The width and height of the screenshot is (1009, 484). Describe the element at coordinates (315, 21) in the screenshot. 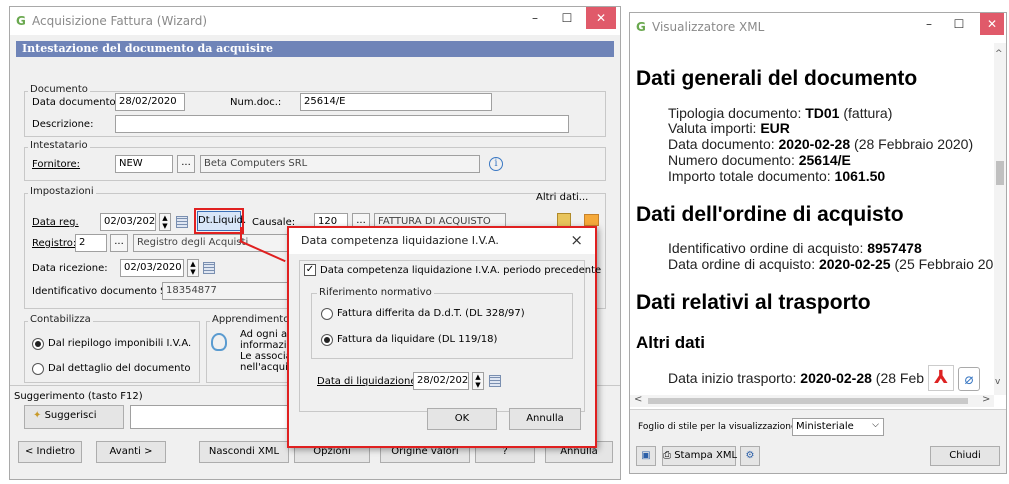

I see `wizard-titlebar: G Acquisizione Fattura (Wizard) – ☐ ✕` at that location.